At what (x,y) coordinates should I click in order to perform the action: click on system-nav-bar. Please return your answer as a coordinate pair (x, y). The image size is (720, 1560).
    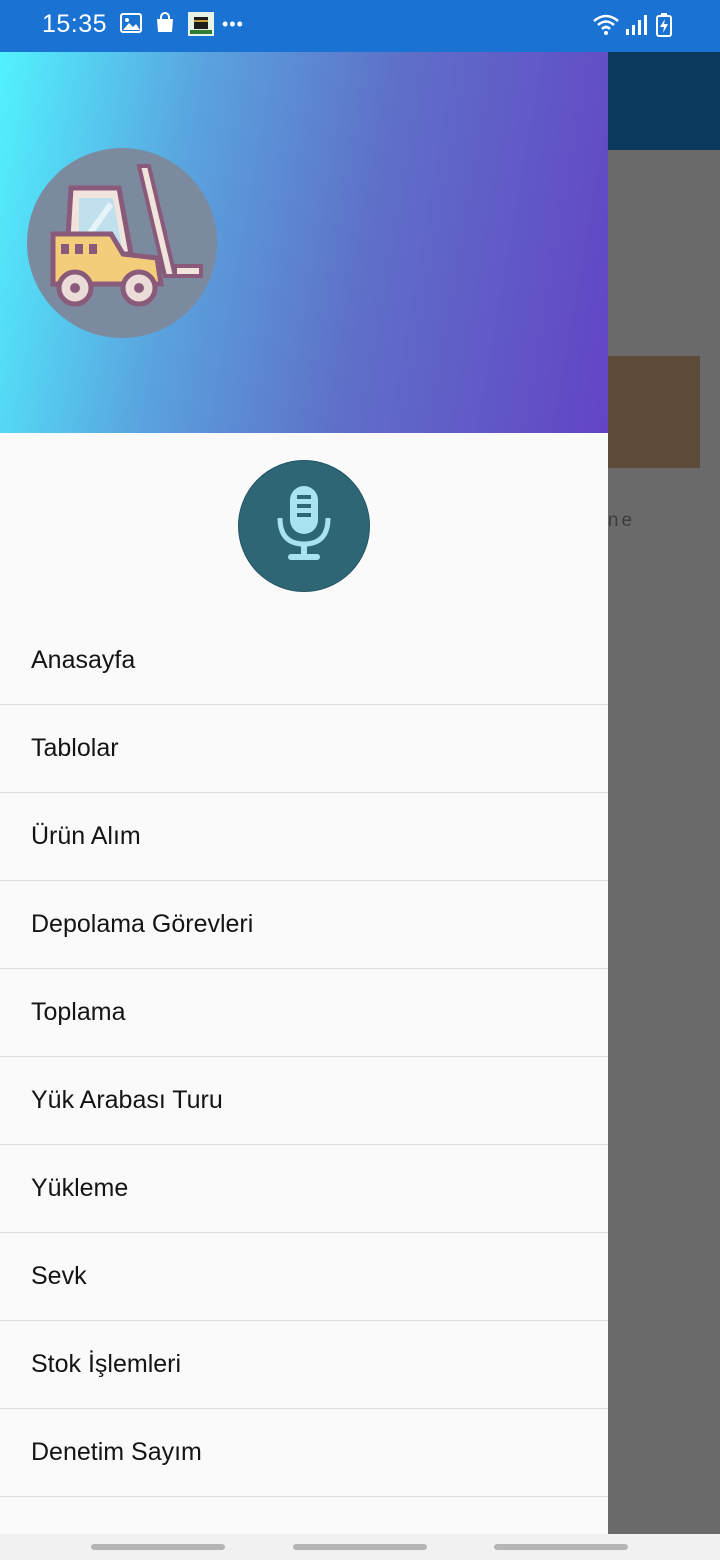
    Looking at the image, I should click on (360, 1547).